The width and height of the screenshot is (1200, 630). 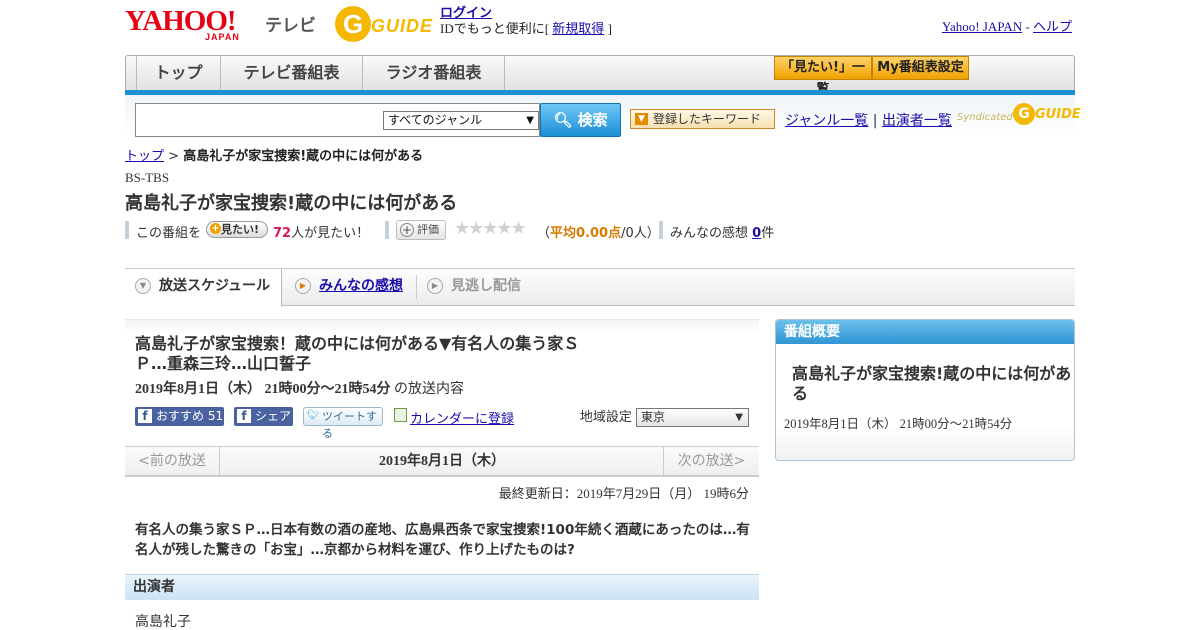 What do you see at coordinates (466, 12) in the screenshot?
I see `login-link: ログイン` at bounding box center [466, 12].